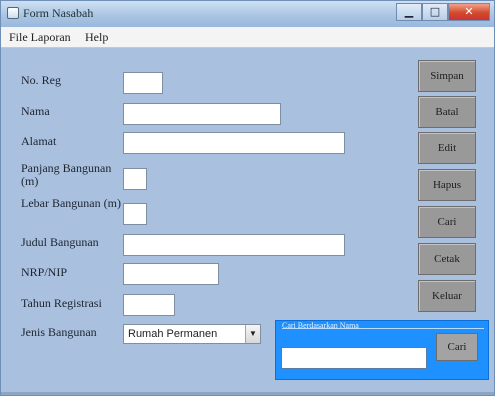 The width and height of the screenshot is (495, 396). What do you see at coordinates (60, 242) in the screenshot?
I see `label-judul-bangunan: Judul Bangunan` at bounding box center [60, 242].